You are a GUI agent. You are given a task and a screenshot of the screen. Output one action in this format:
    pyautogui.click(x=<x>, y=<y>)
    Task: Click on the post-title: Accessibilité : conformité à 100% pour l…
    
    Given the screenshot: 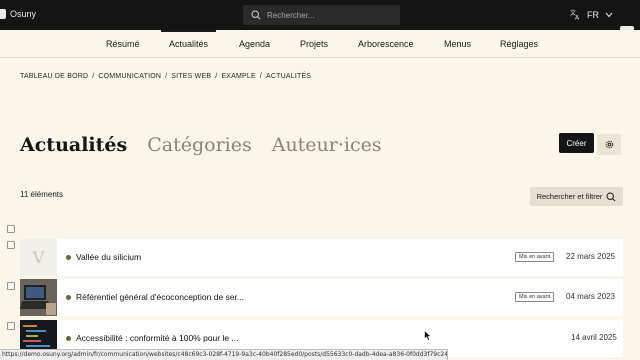 What is the action you would take?
    pyautogui.click(x=157, y=338)
    